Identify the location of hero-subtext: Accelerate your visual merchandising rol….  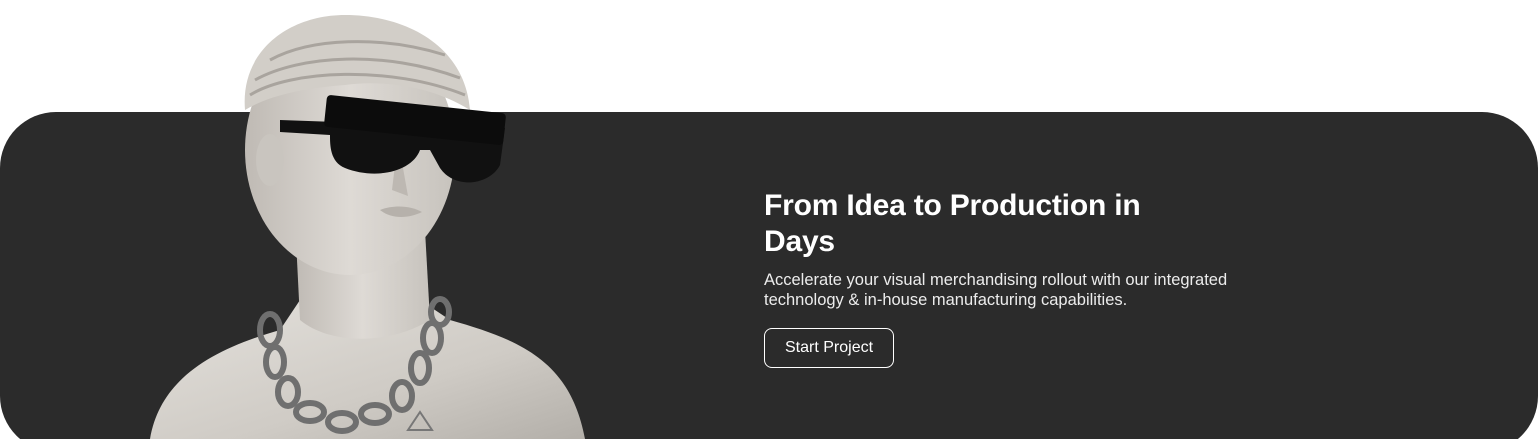
(996, 290).